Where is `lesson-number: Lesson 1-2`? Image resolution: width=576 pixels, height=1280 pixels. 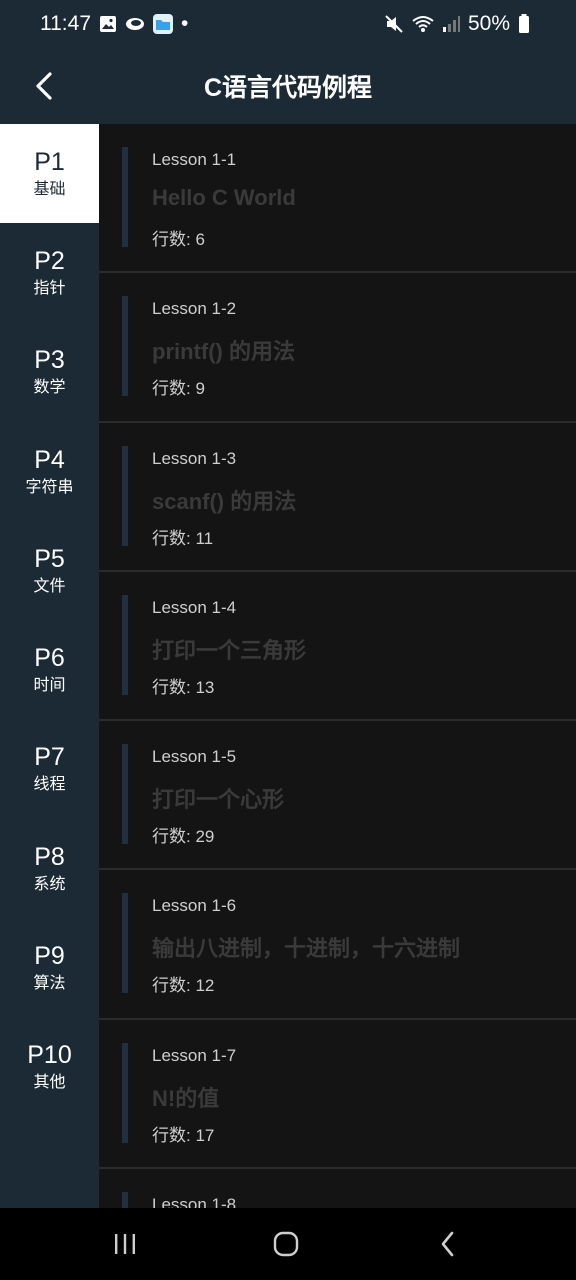 lesson-number: Lesson 1-2 is located at coordinates (194, 309).